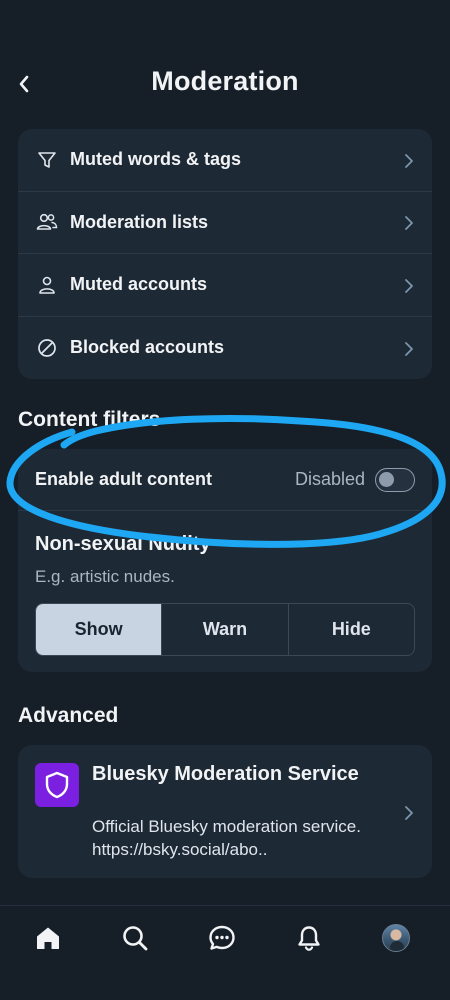  Describe the element at coordinates (47, 285) in the screenshot. I see `person-icon` at that location.